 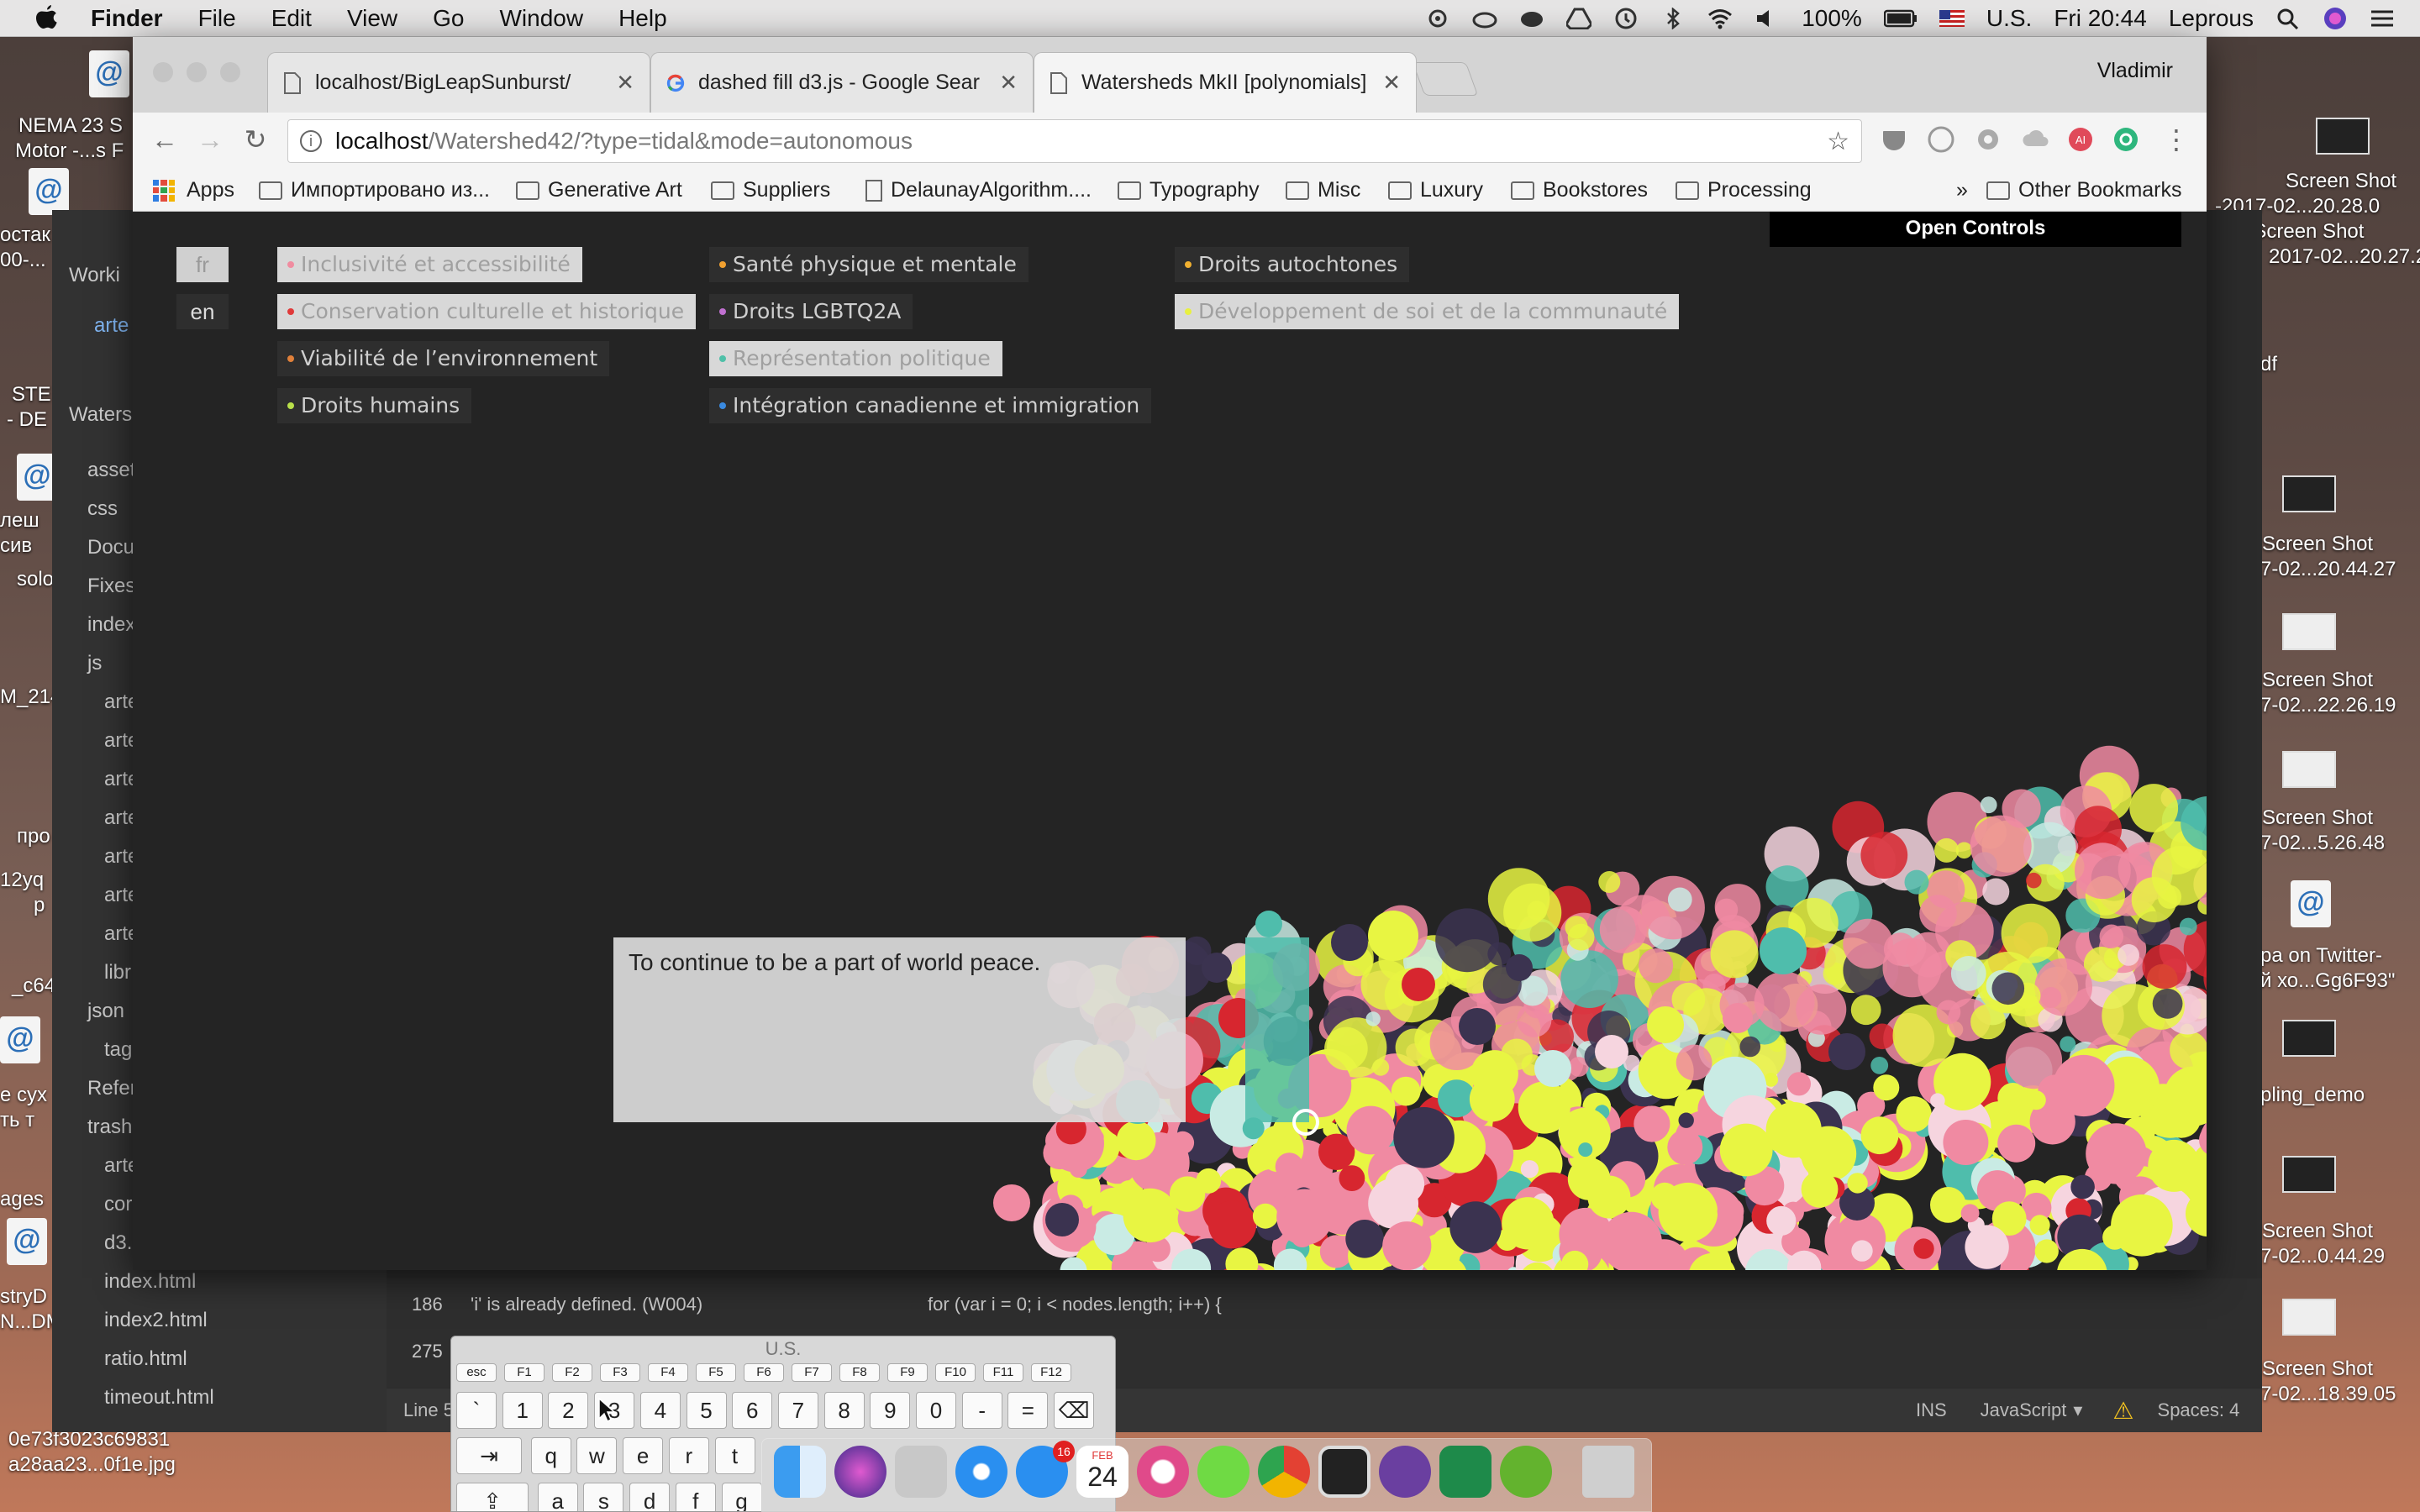 I want to click on notification-center-icon, so click(x=2383, y=18).